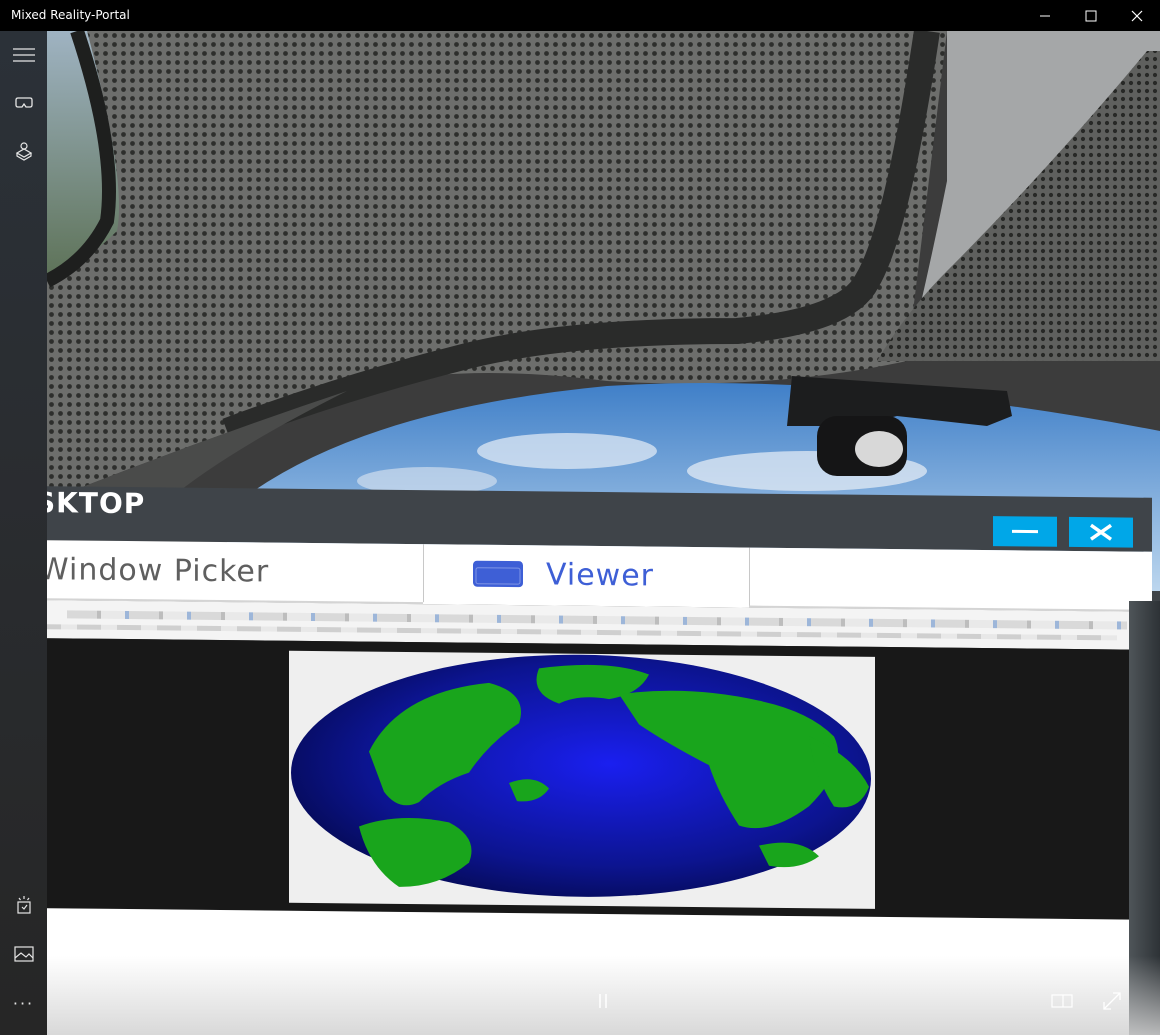 The width and height of the screenshot is (1160, 1035). I want to click on globe-image, so click(582, 779).